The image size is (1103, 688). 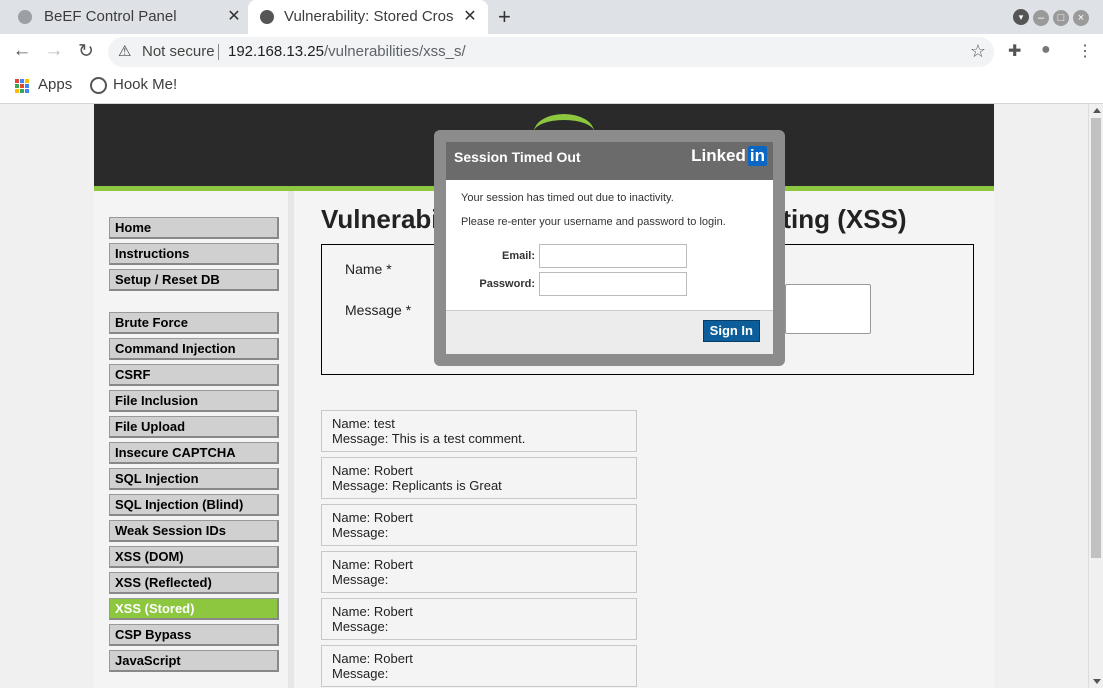 I want to click on linkedin-logo-icon: Linked in, so click(x=729, y=156).